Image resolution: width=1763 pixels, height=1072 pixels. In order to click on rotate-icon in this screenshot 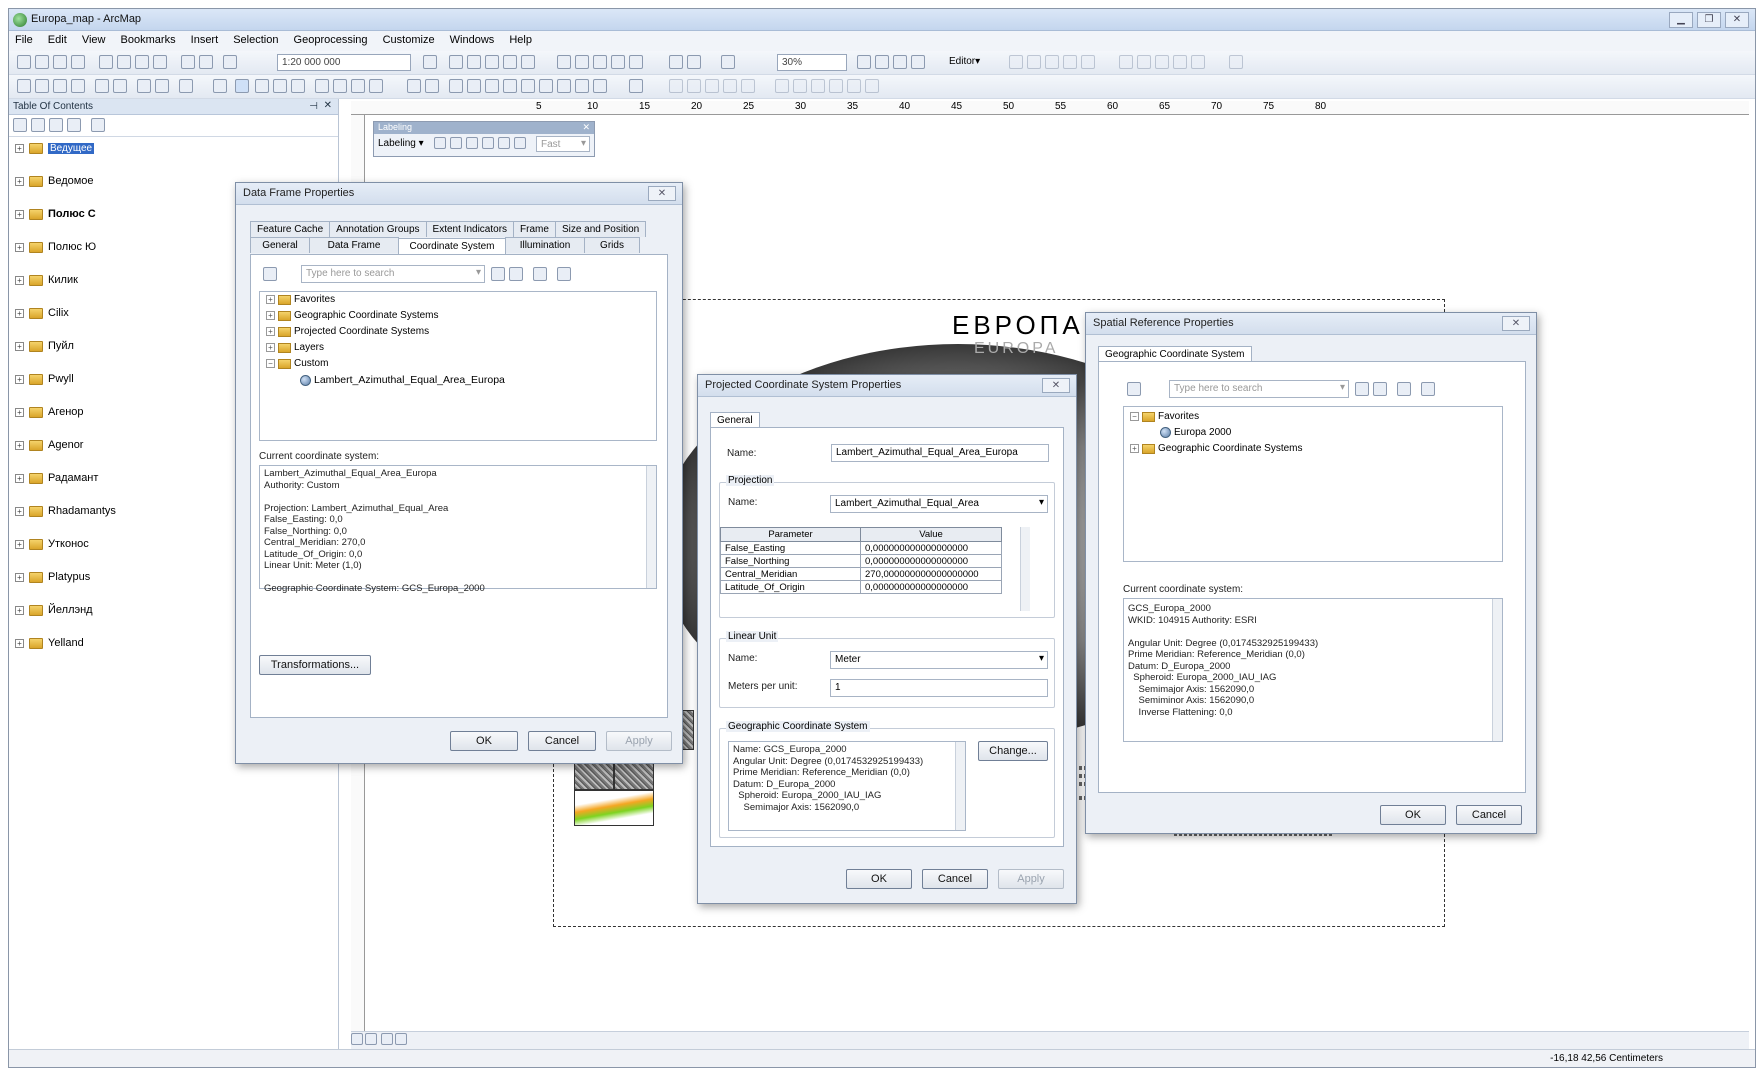, I will do `click(1162, 62)`.